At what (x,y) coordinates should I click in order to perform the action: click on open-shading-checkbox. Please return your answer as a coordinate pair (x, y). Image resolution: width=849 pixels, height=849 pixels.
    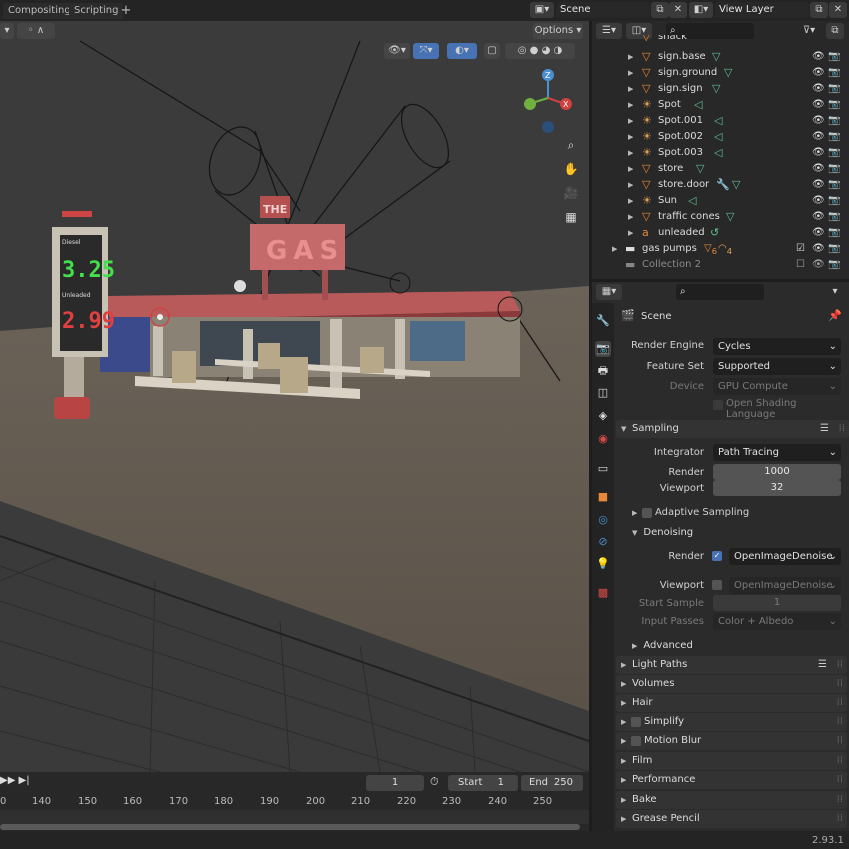
    Looking at the image, I should click on (718, 405).